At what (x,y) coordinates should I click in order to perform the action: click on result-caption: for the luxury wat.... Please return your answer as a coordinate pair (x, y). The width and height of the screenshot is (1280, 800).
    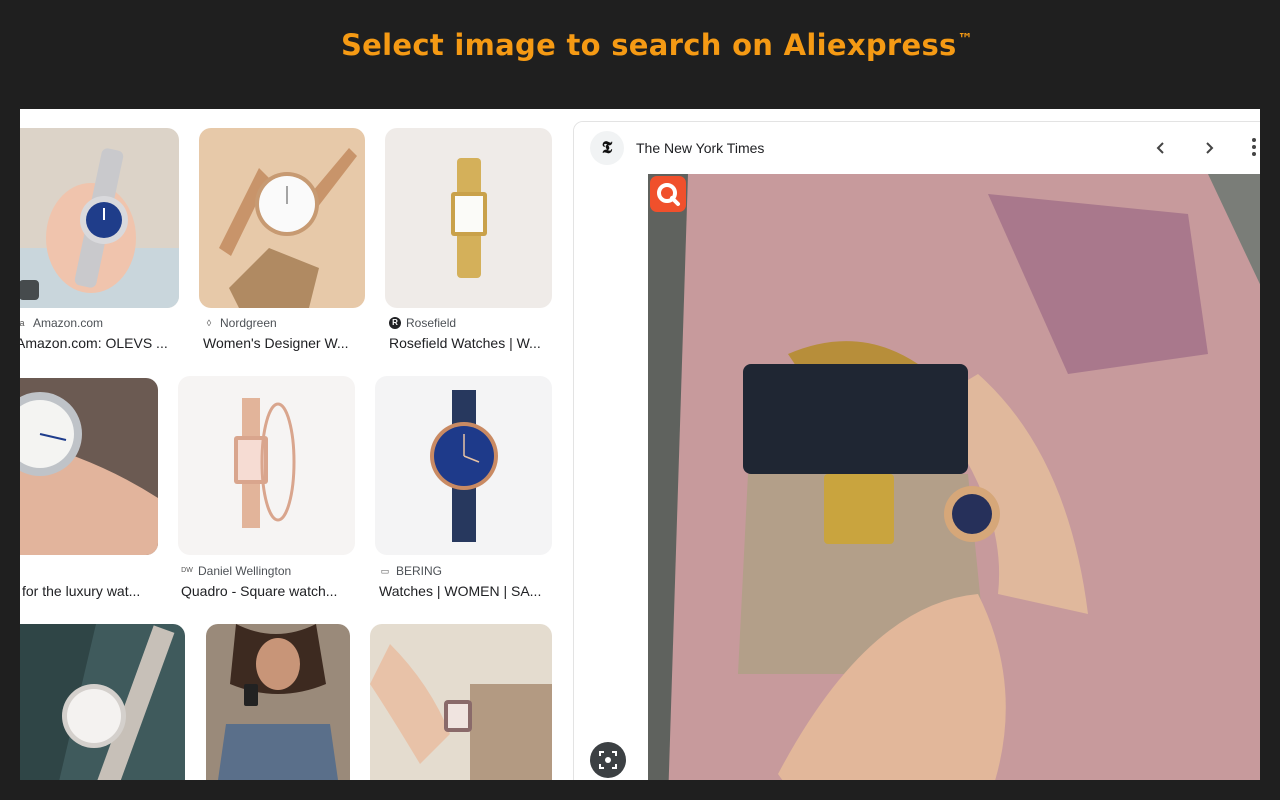
    Looking at the image, I should click on (97, 591).